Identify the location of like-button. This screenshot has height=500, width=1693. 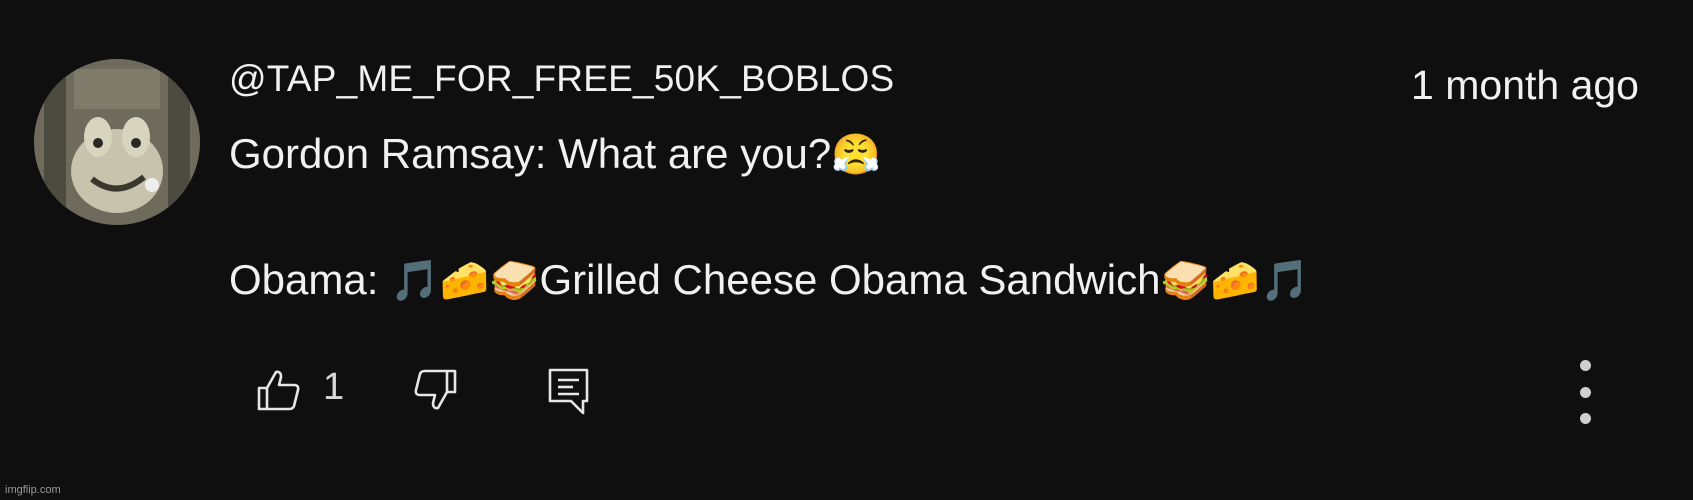
(279, 390).